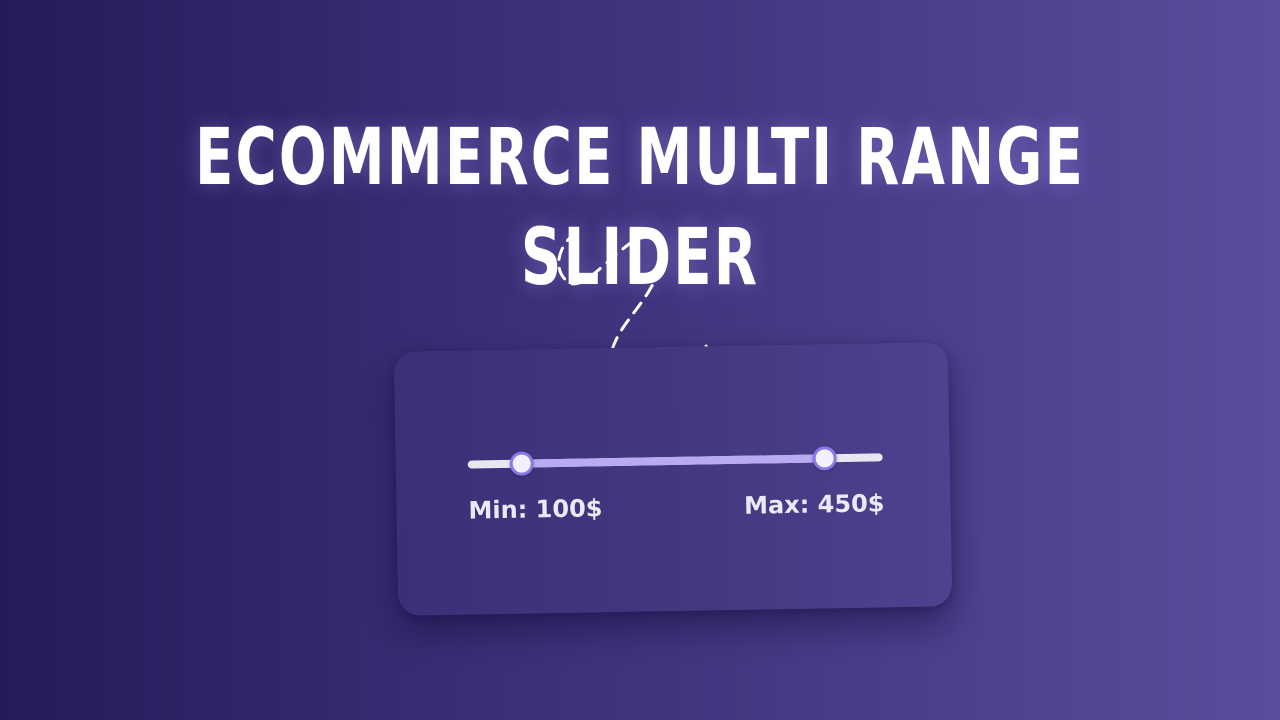 The image size is (1280, 720). I want to click on slider-selected-range, so click(673, 461).